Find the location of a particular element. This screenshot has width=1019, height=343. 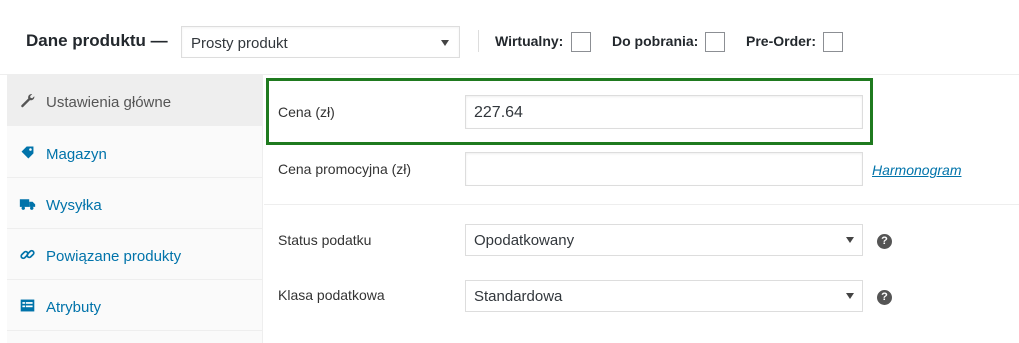

section-divider is located at coordinates (641, 204).